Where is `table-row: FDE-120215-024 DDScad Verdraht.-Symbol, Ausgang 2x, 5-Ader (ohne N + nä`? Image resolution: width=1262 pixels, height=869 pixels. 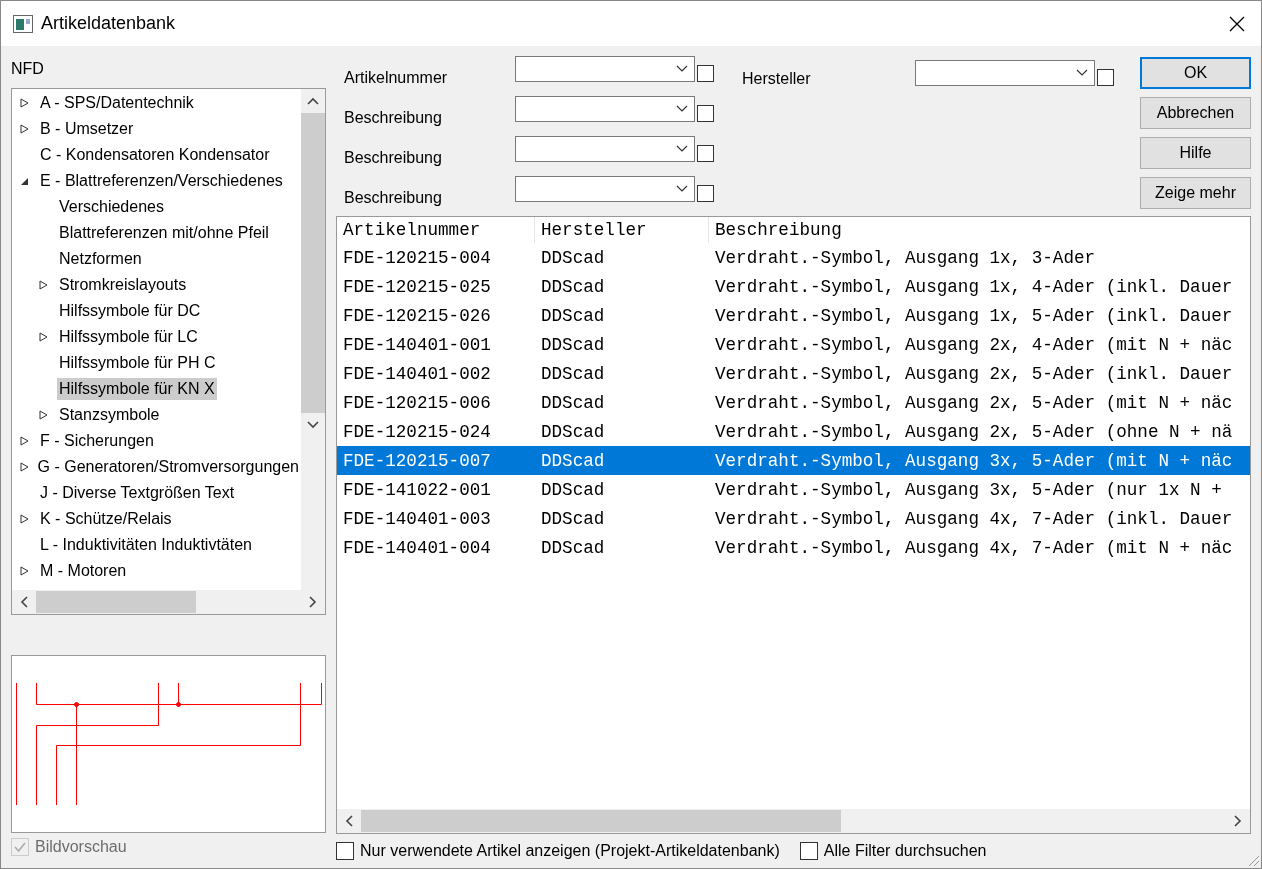 table-row: FDE-120215-024 DDScad Verdraht.-Symbol, Ausgang 2x, 5-Ader (ohne N + nä is located at coordinates (793, 431).